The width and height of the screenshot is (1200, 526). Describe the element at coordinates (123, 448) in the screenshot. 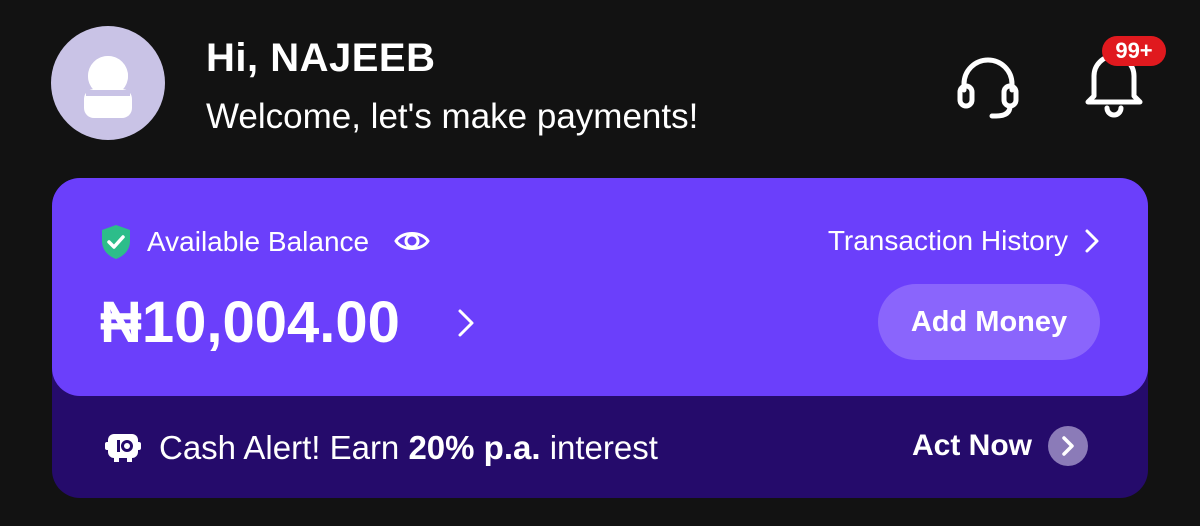

I see `savings-box-icon` at that location.